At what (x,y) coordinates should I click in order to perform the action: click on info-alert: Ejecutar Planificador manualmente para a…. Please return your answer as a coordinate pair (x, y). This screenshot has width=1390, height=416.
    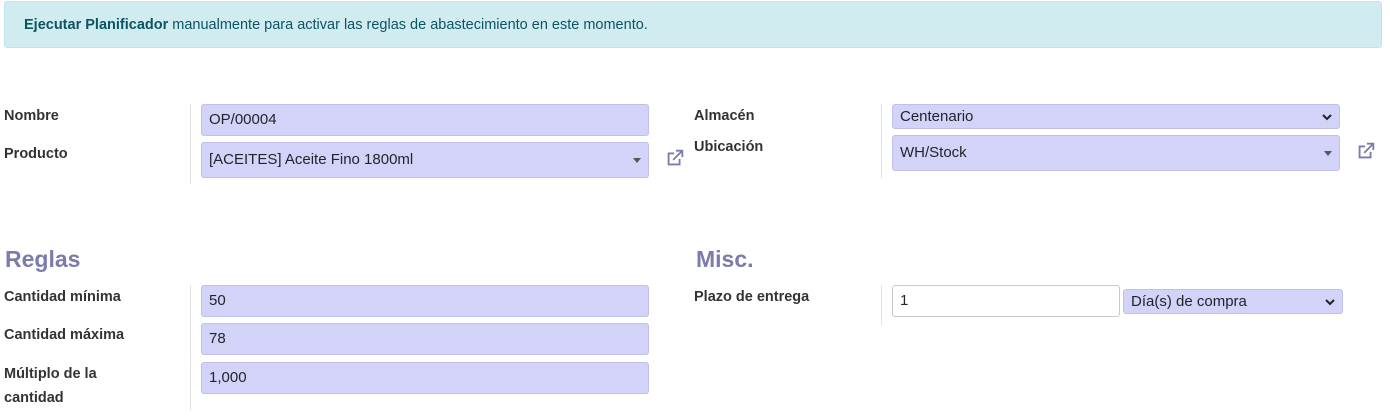
    Looking at the image, I should click on (693, 24).